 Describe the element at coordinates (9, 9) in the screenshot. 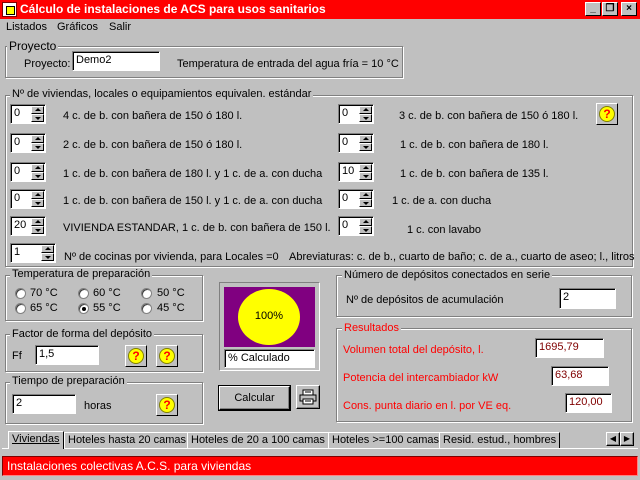

I see `app-icon` at that location.